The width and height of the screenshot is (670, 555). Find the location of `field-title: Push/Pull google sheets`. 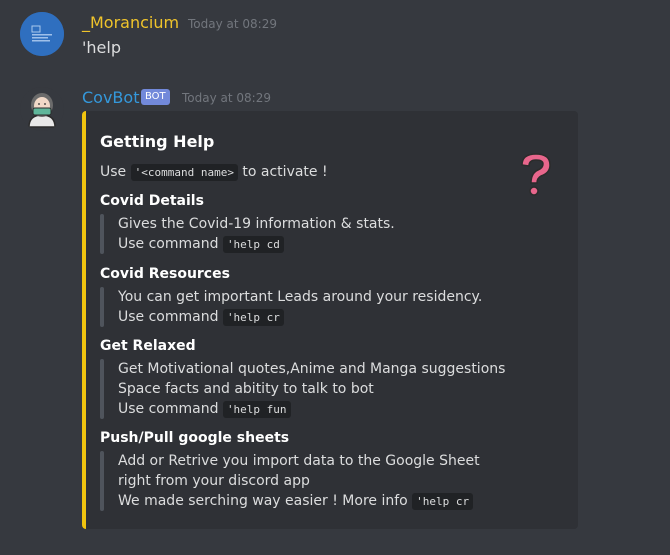

field-title: Push/Pull google sheets is located at coordinates (195, 438).